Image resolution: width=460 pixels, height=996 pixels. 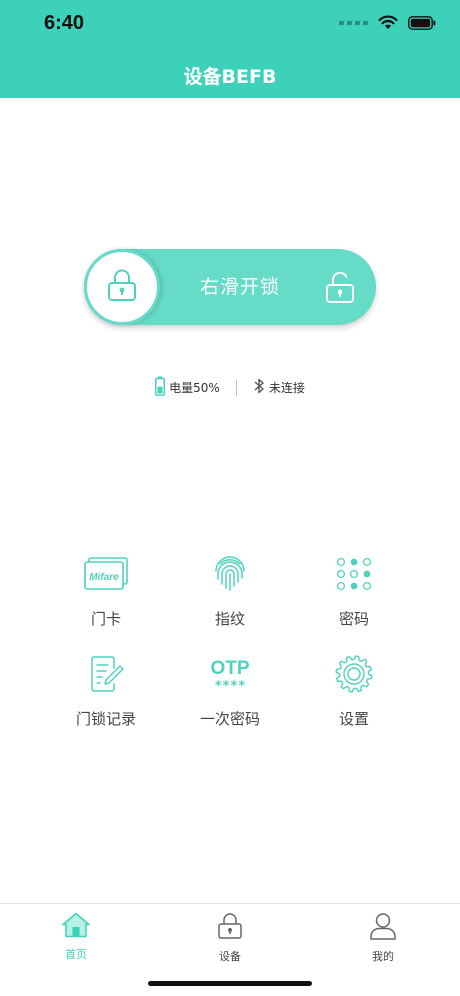 What do you see at coordinates (236, 387) in the screenshot?
I see `divider` at bounding box center [236, 387].